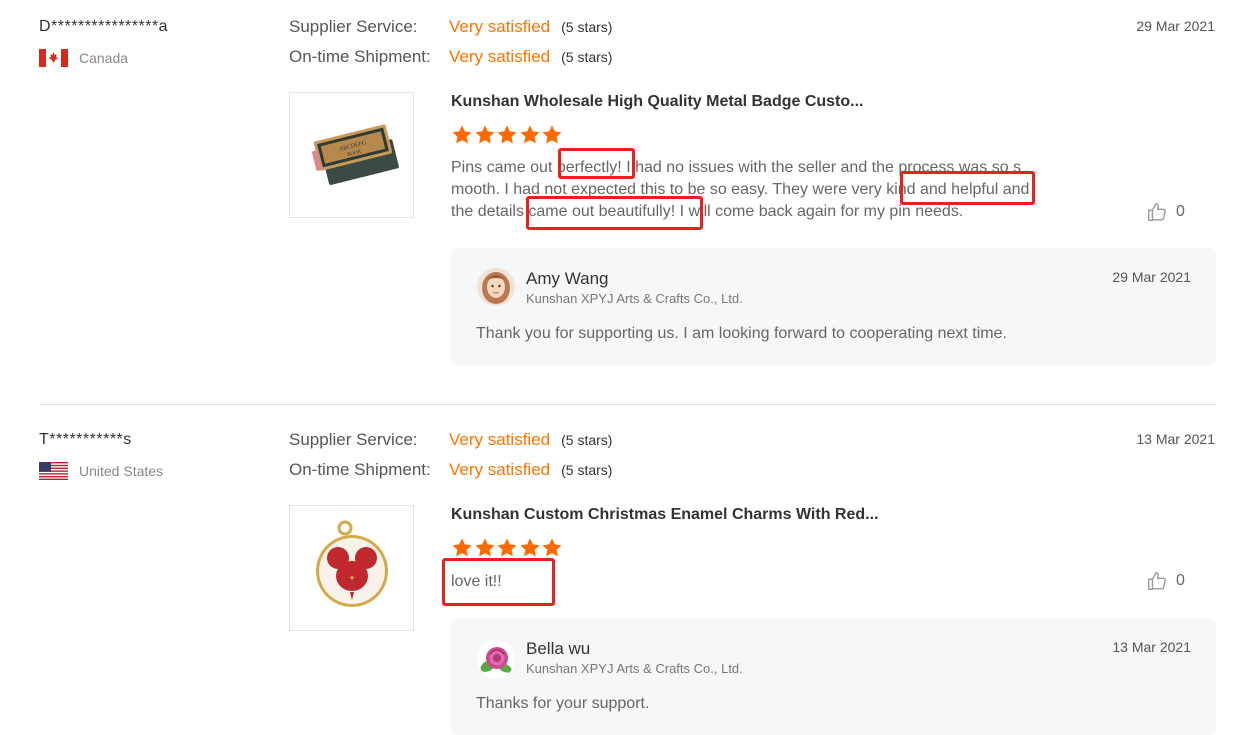 The height and width of the screenshot is (735, 1252). I want to click on reviewer-country: United States, so click(101, 471).